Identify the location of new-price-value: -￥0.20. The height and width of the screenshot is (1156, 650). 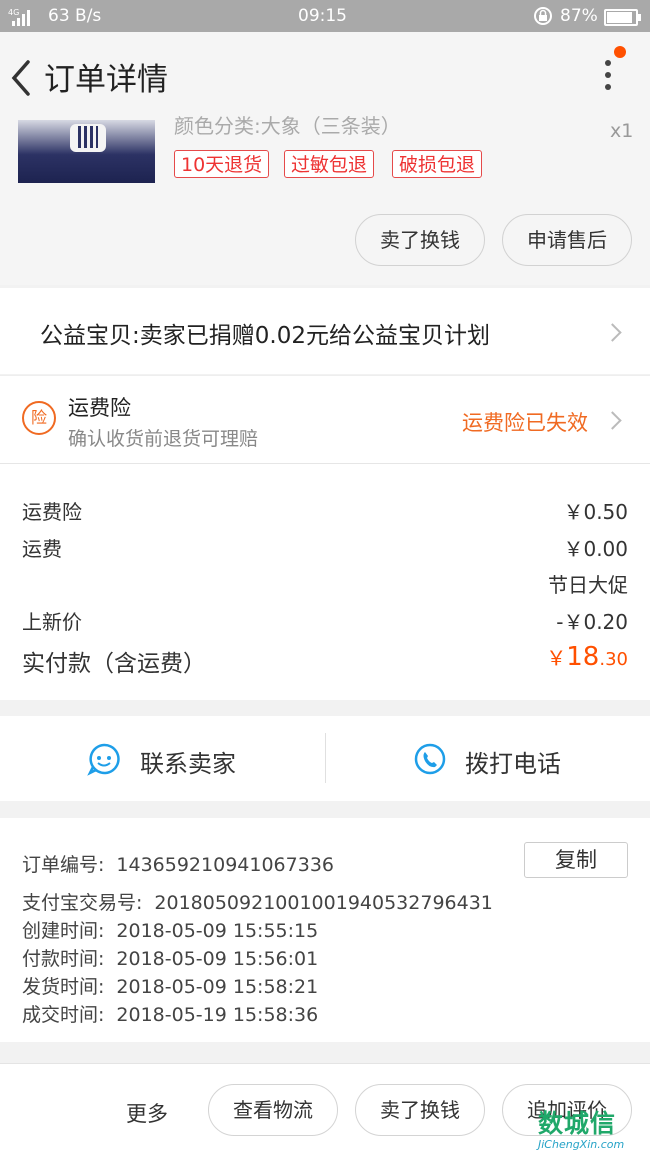
(592, 622).